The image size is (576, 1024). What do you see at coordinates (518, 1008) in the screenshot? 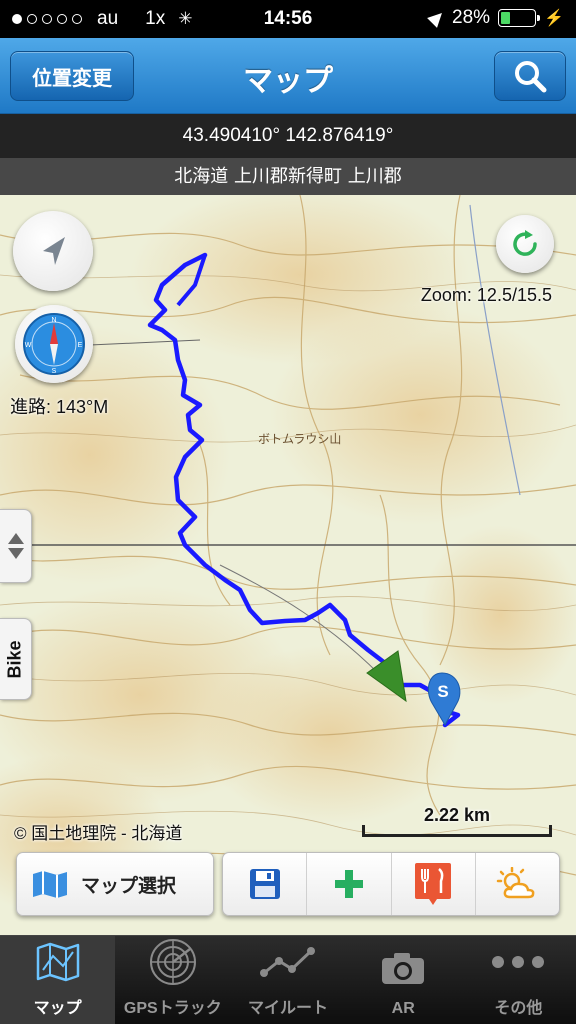
I see `tab-label: その他` at bounding box center [518, 1008].